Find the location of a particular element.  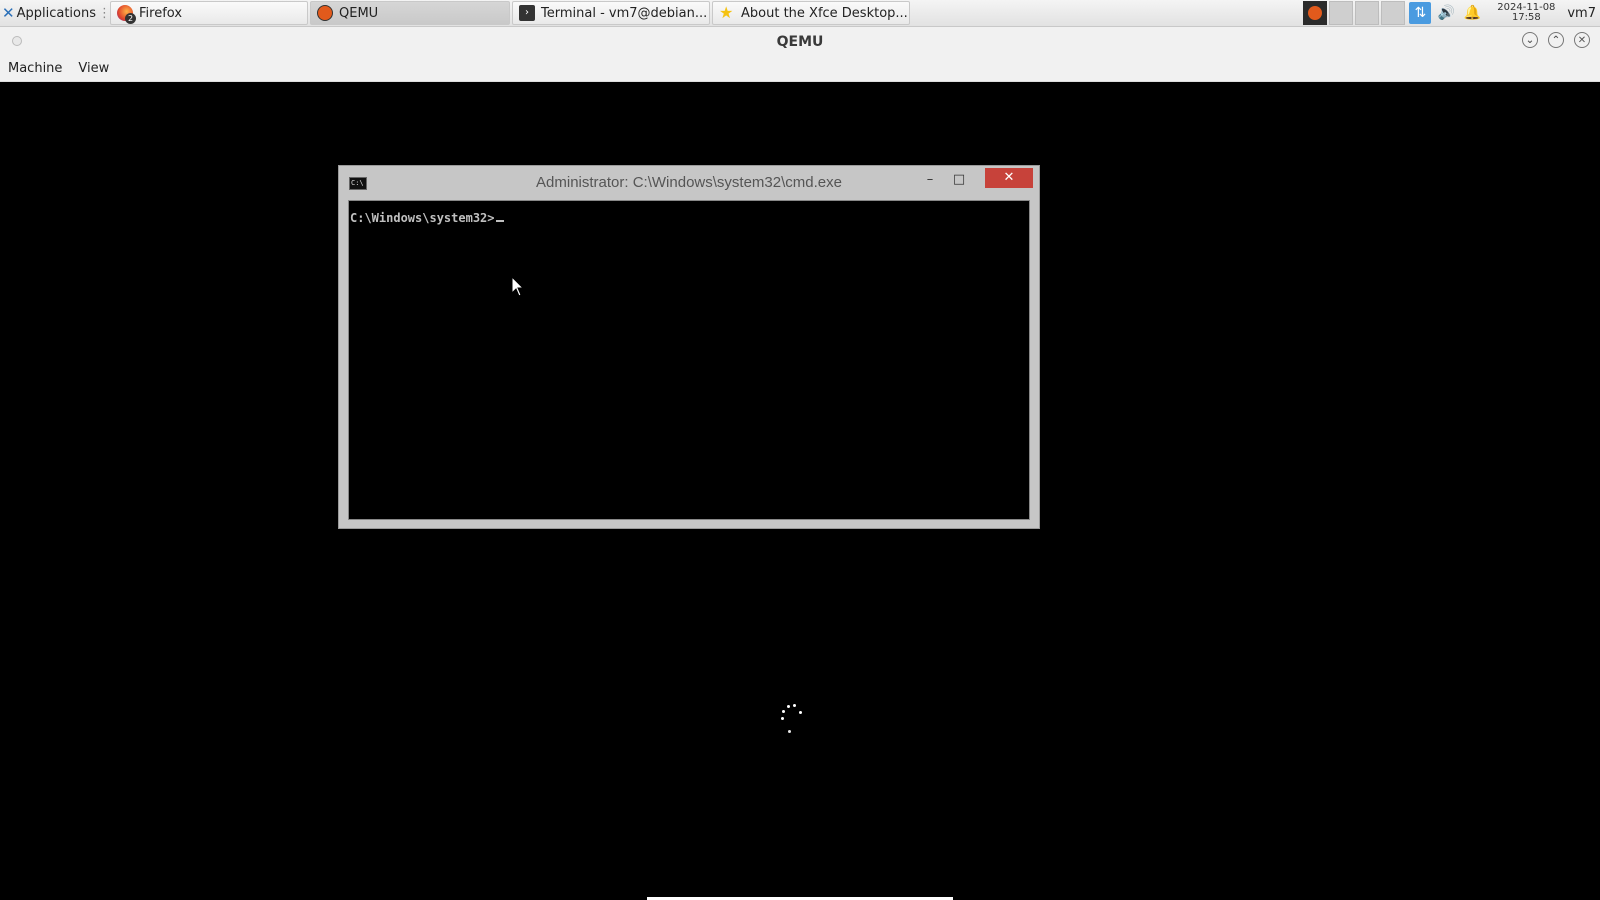

network-icon: ⇅ is located at coordinates (1420, 13).